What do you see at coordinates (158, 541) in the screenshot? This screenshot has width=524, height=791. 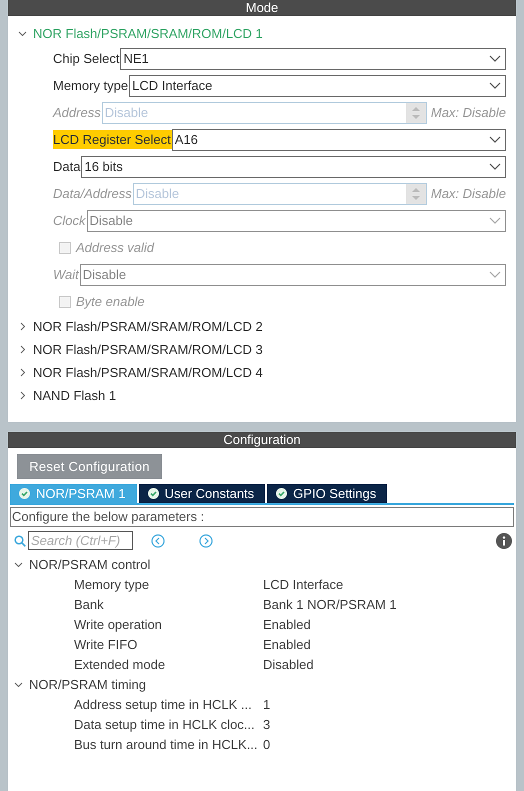 I see `previous-icon` at bounding box center [158, 541].